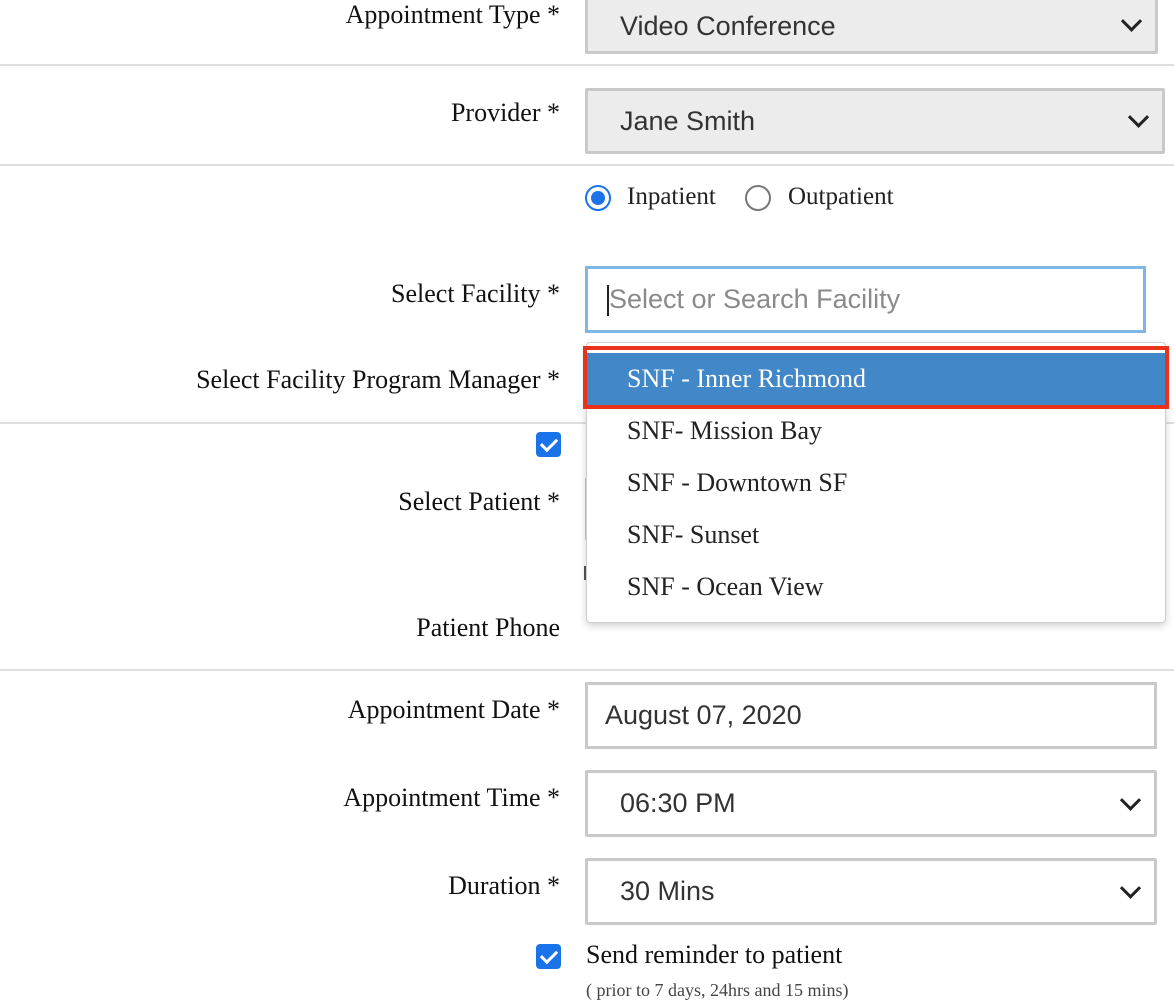 The image size is (1174, 1006). What do you see at coordinates (876, 431) in the screenshot?
I see `facility-option: SNF- Mission Bay` at bounding box center [876, 431].